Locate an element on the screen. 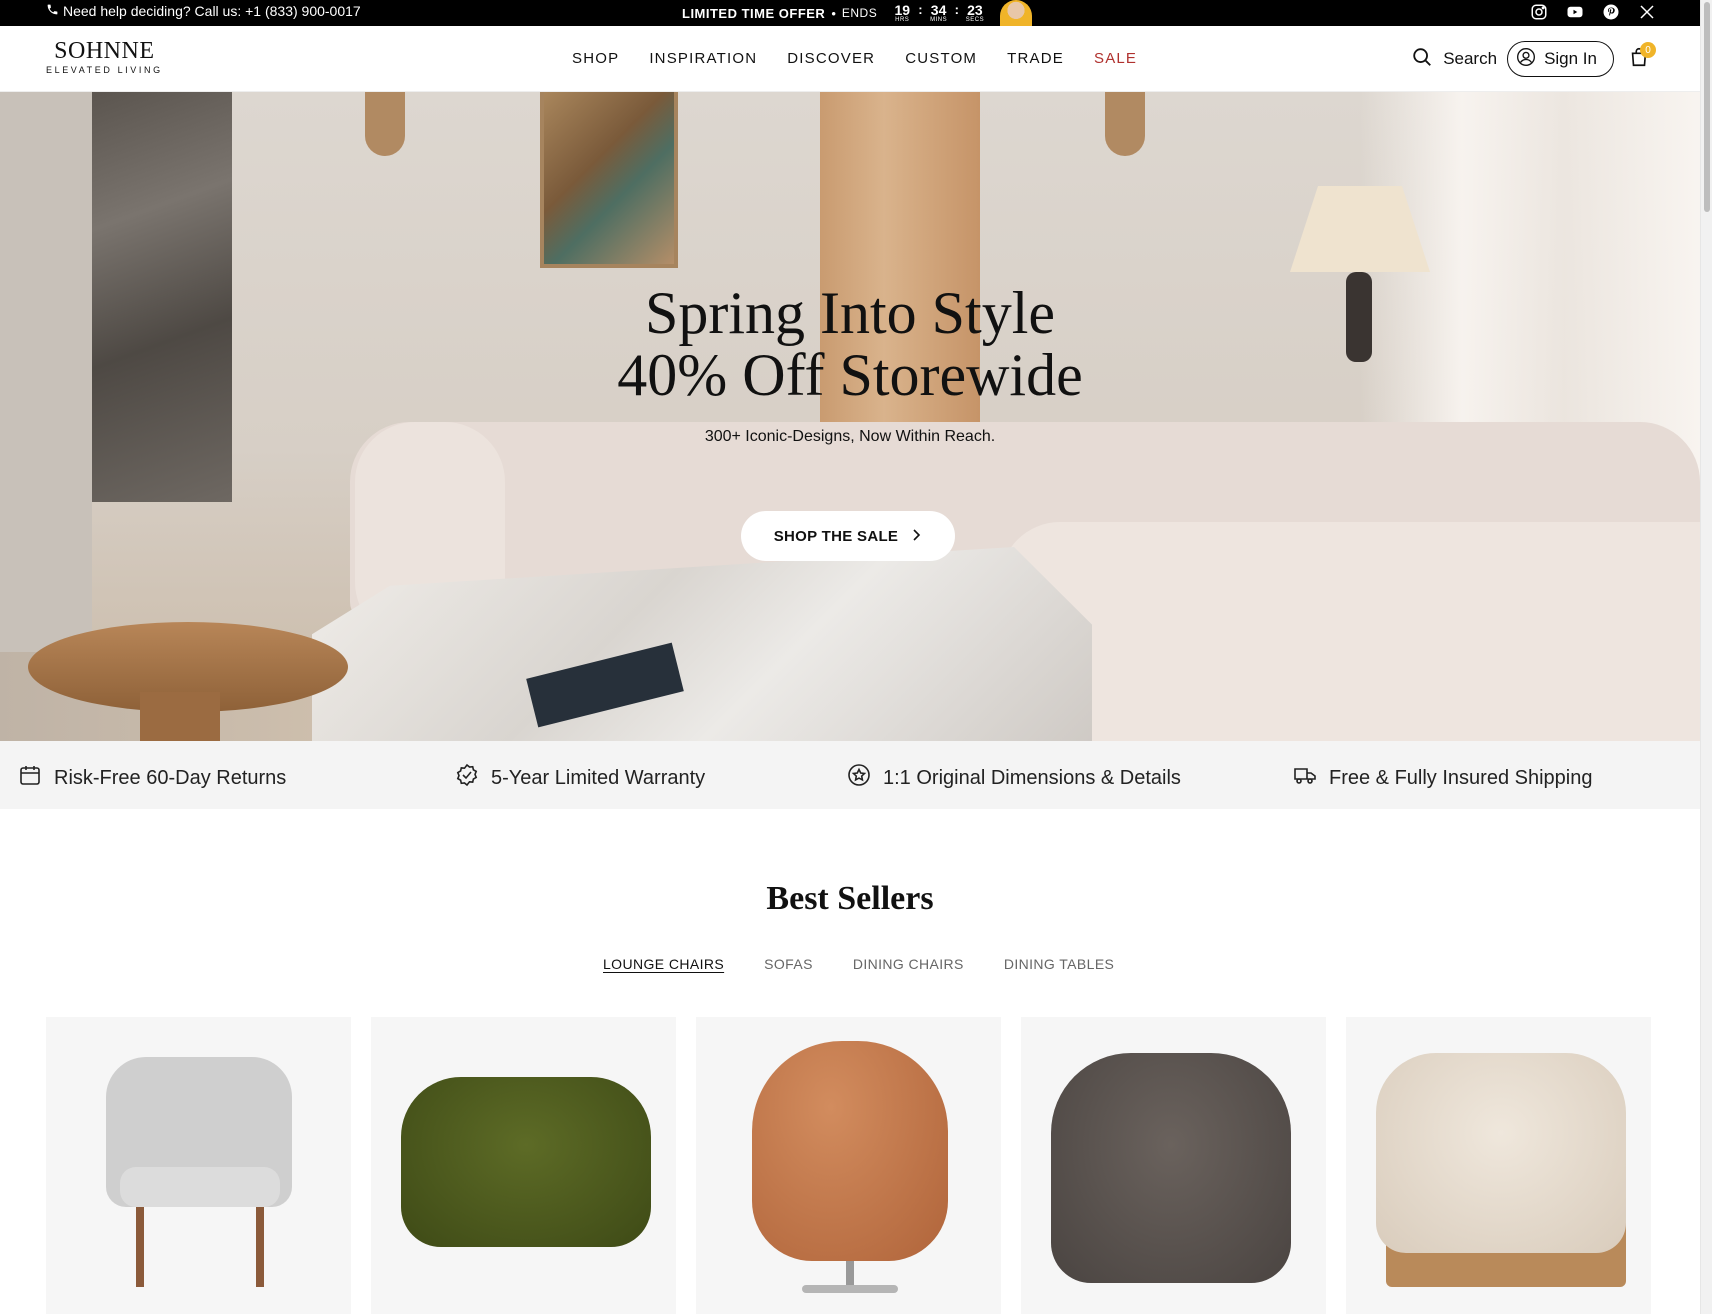 This screenshot has width=1712, height=1314. tab-lounge-chairs: LOUNGE CHAIRS is located at coordinates (663, 964).